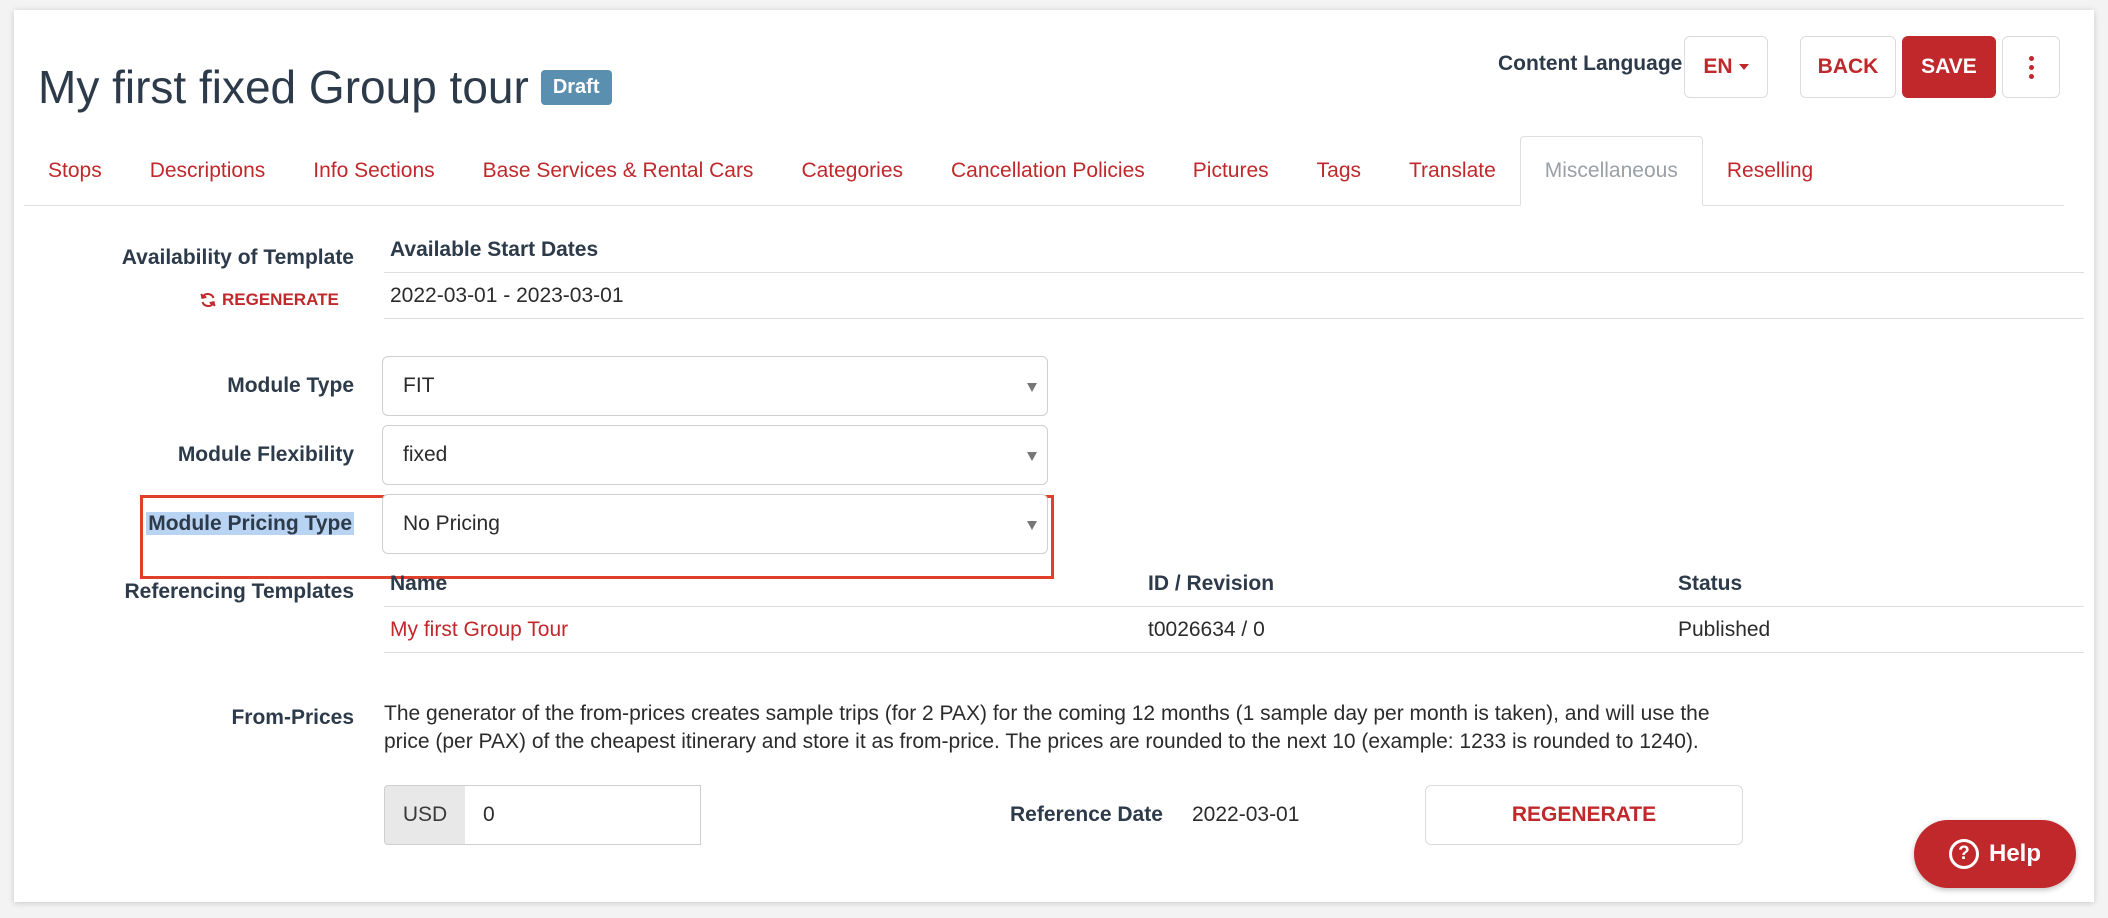 The image size is (2108, 918). I want to click on save-button: SAVE, so click(1949, 67).